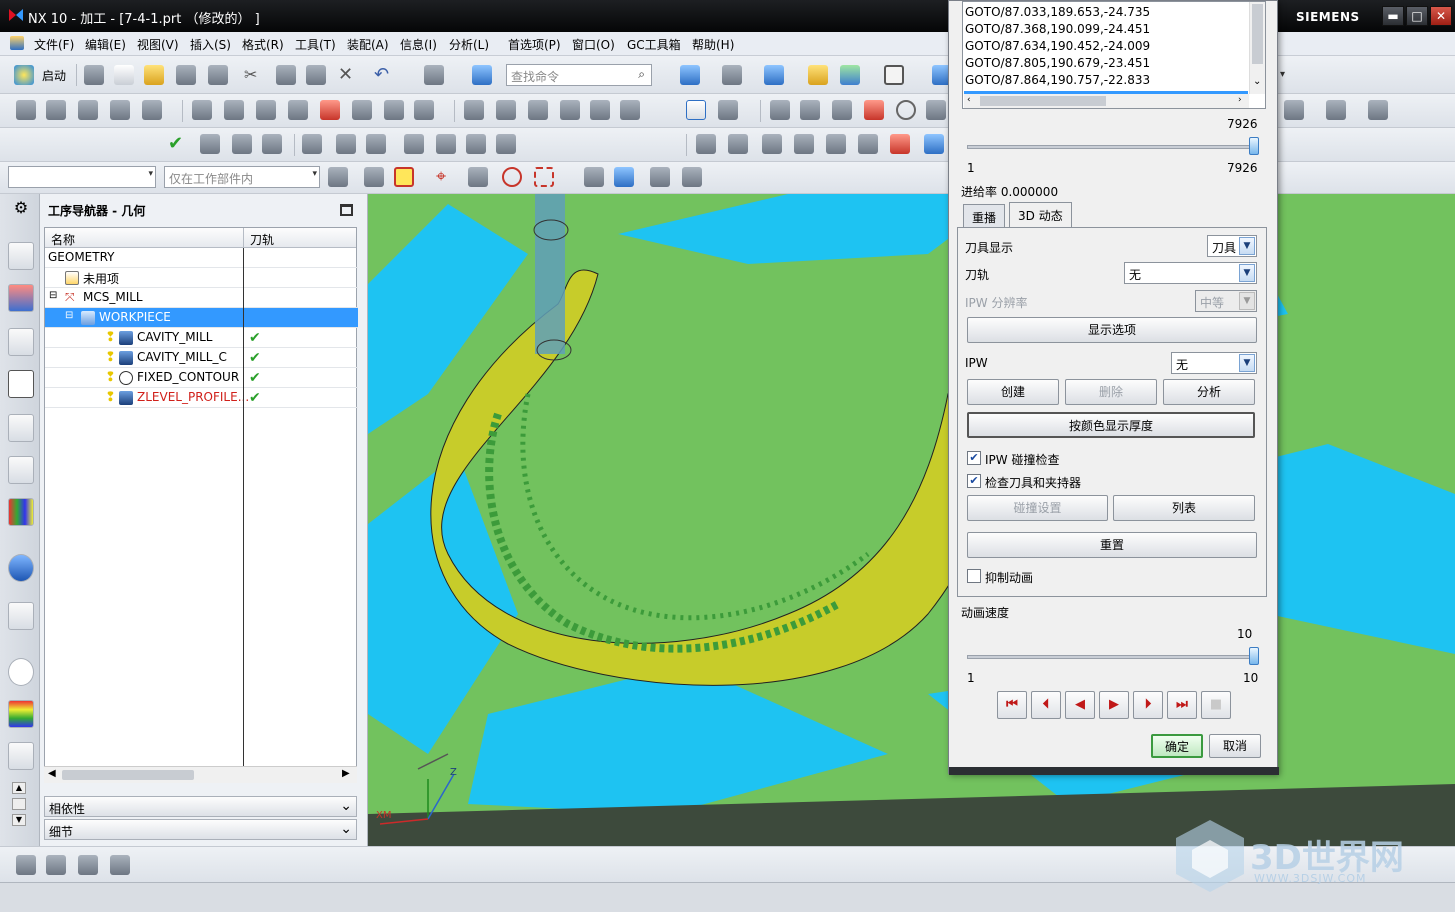 Image resolution: width=1455 pixels, height=912 pixels. I want to click on scroll-down-icon: ▼, so click(19, 820).